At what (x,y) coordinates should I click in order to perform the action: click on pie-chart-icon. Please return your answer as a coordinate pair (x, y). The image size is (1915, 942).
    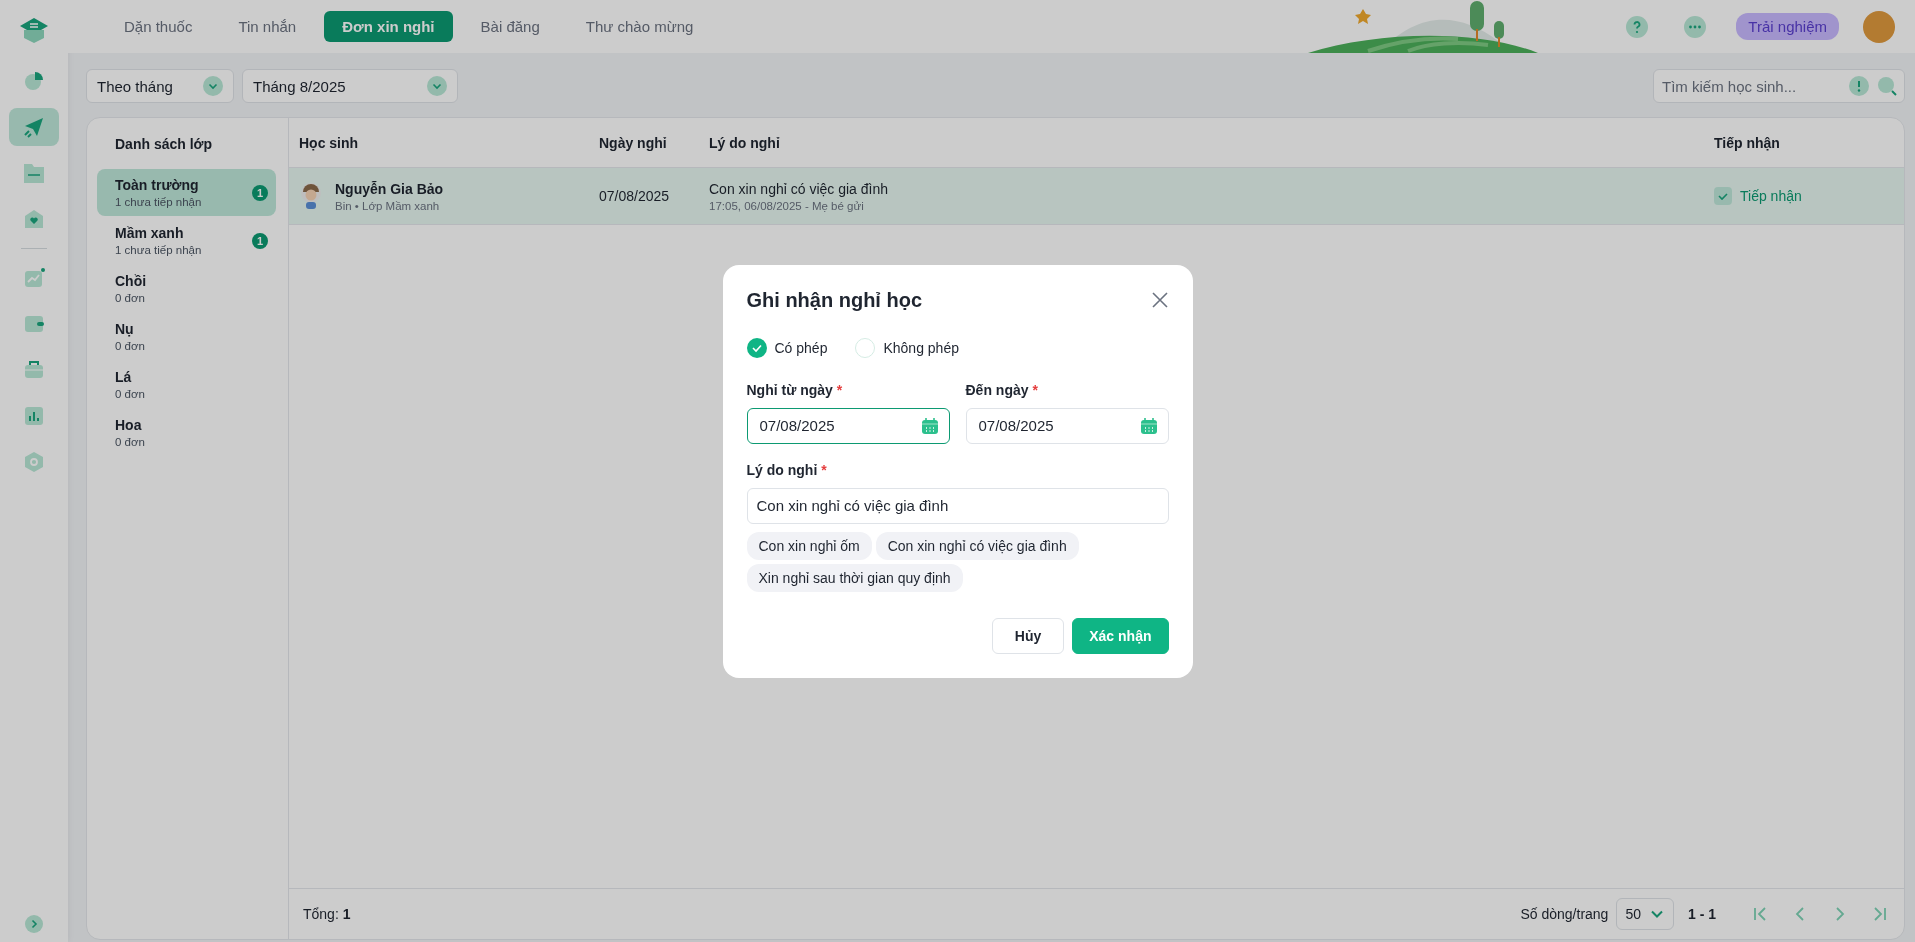
    Looking at the image, I should click on (34, 81).